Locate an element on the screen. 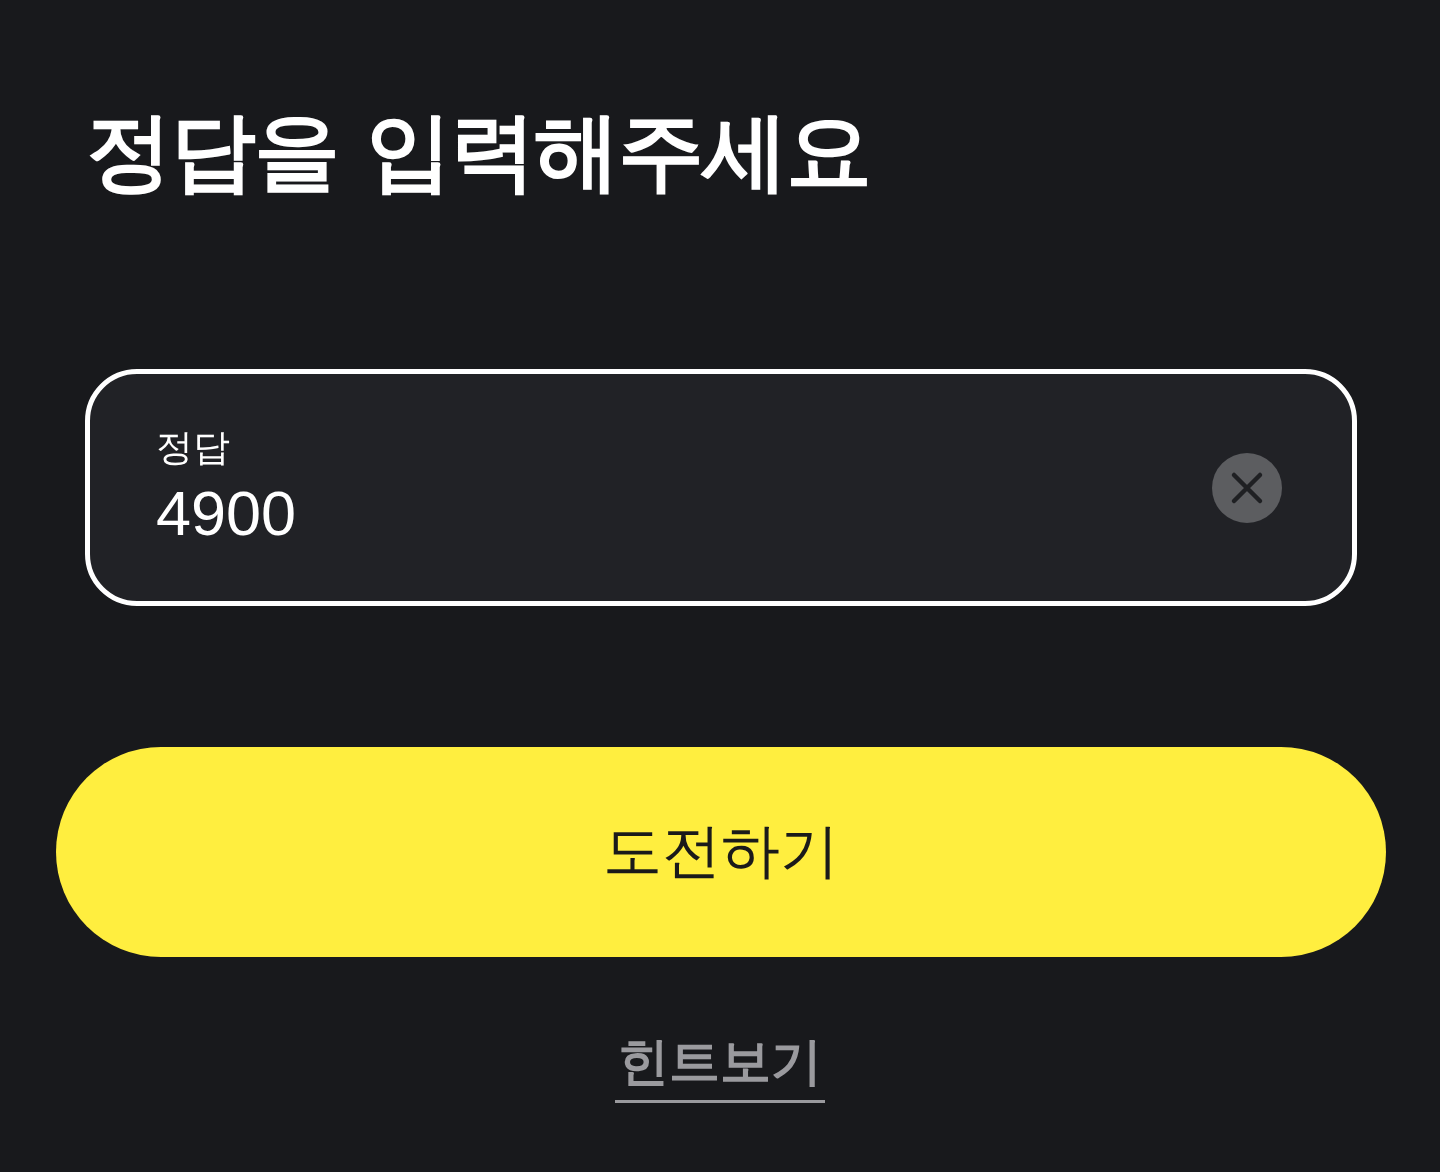  page-title: 정답을 입력해주세요 is located at coordinates (478, 151).